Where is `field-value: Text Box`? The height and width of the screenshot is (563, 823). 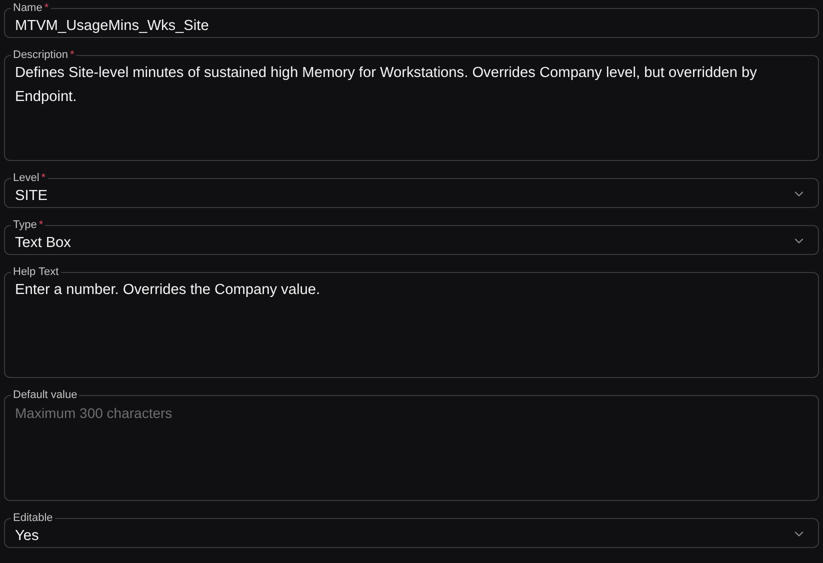
field-value: Text Box is located at coordinates (43, 243).